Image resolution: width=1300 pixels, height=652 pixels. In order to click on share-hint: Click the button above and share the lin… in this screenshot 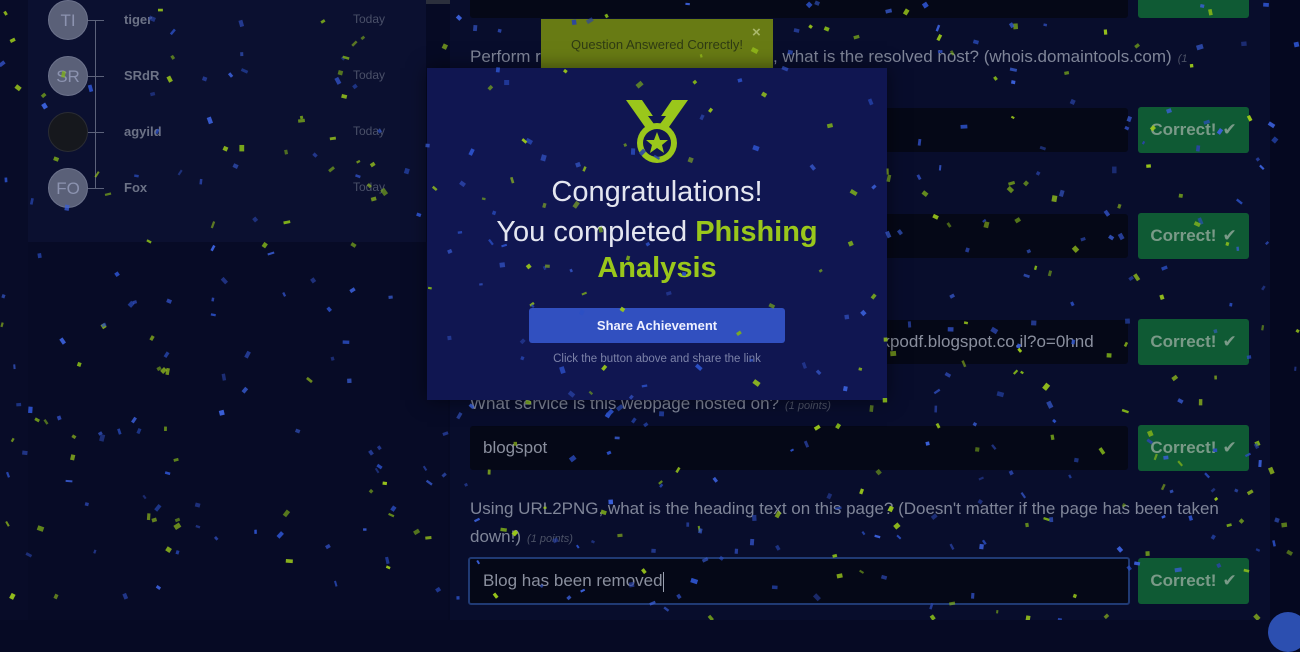, I will do `click(657, 359)`.